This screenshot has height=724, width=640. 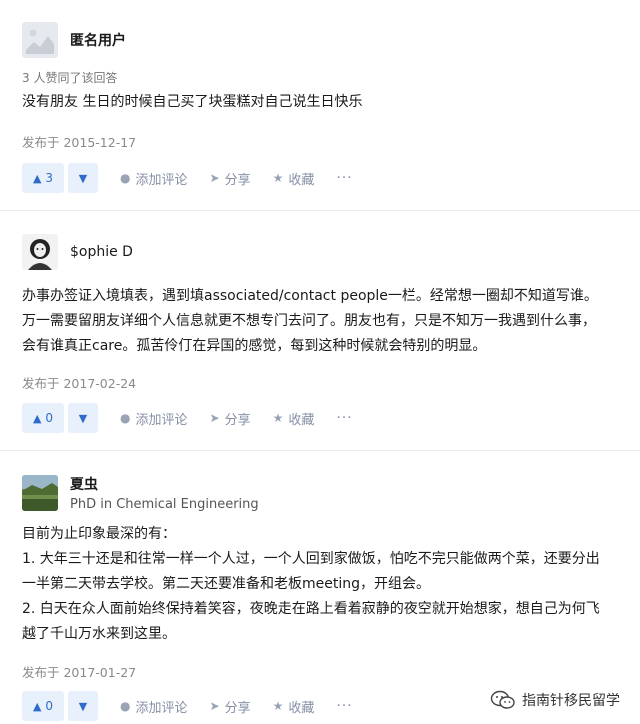 What do you see at coordinates (40, 252) in the screenshot?
I see `sophie-avatar` at bounding box center [40, 252].